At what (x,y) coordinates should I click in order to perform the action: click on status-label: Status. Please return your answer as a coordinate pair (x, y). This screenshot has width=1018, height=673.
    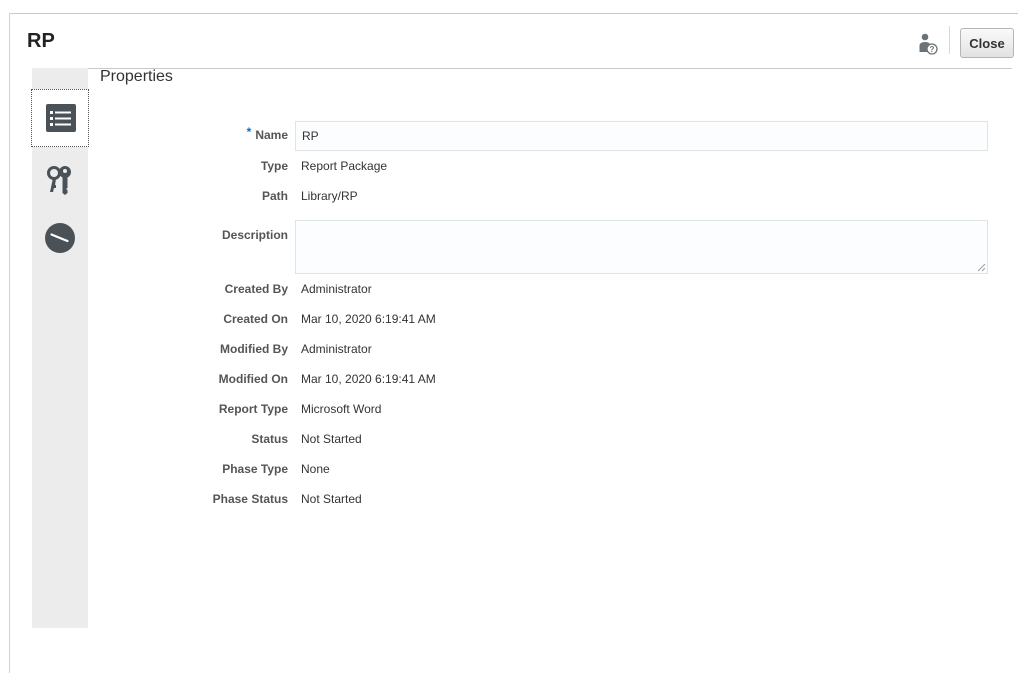
    Looking at the image, I should click on (269, 439).